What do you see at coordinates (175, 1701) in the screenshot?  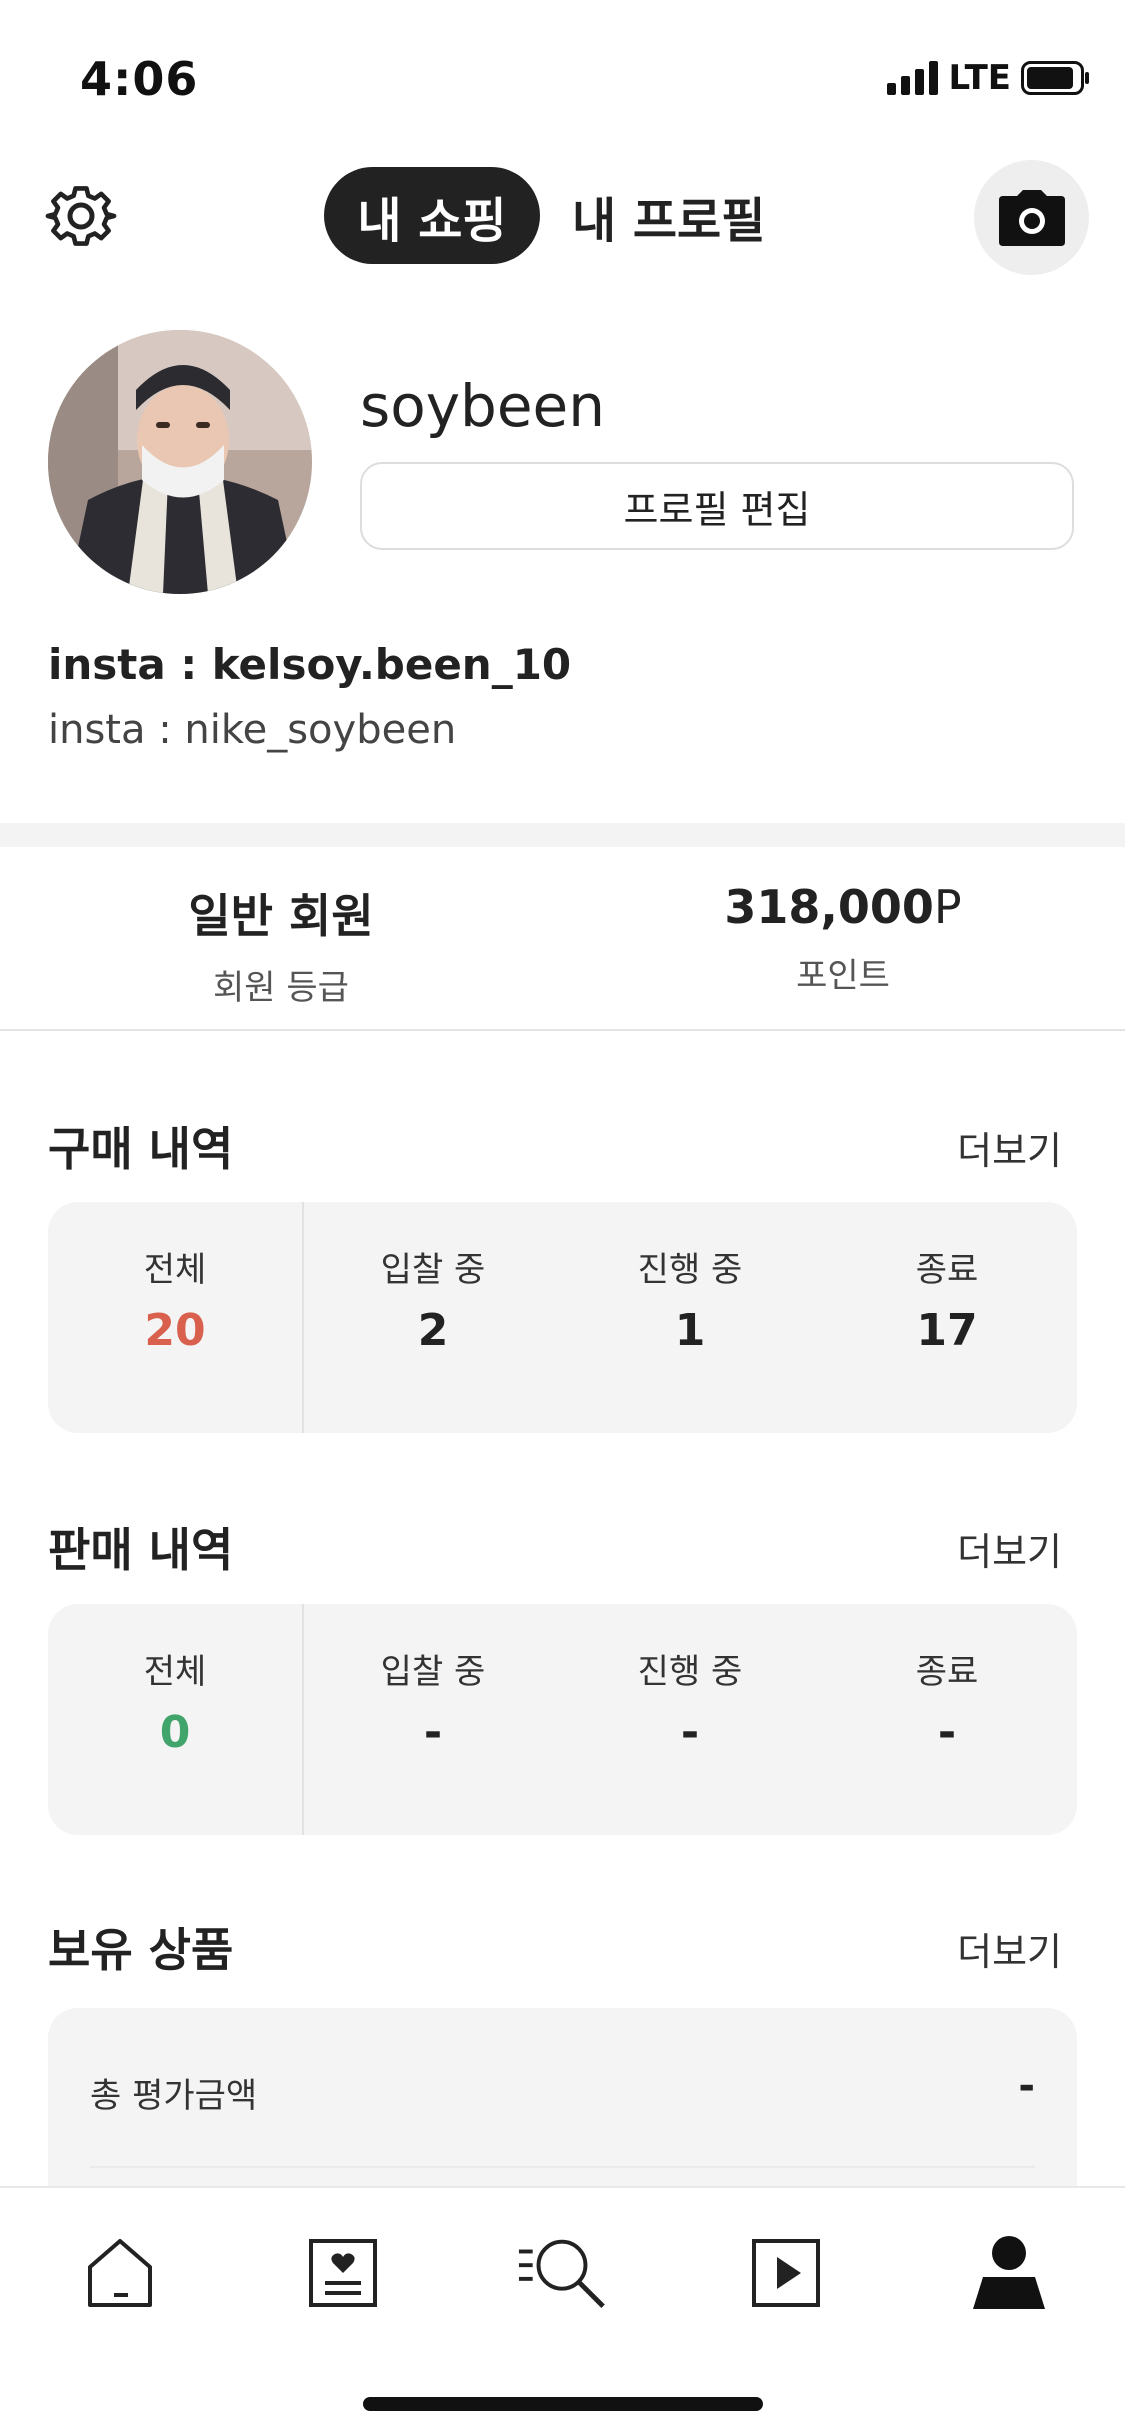 I see `sales-total: 전체 0` at bounding box center [175, 1701].